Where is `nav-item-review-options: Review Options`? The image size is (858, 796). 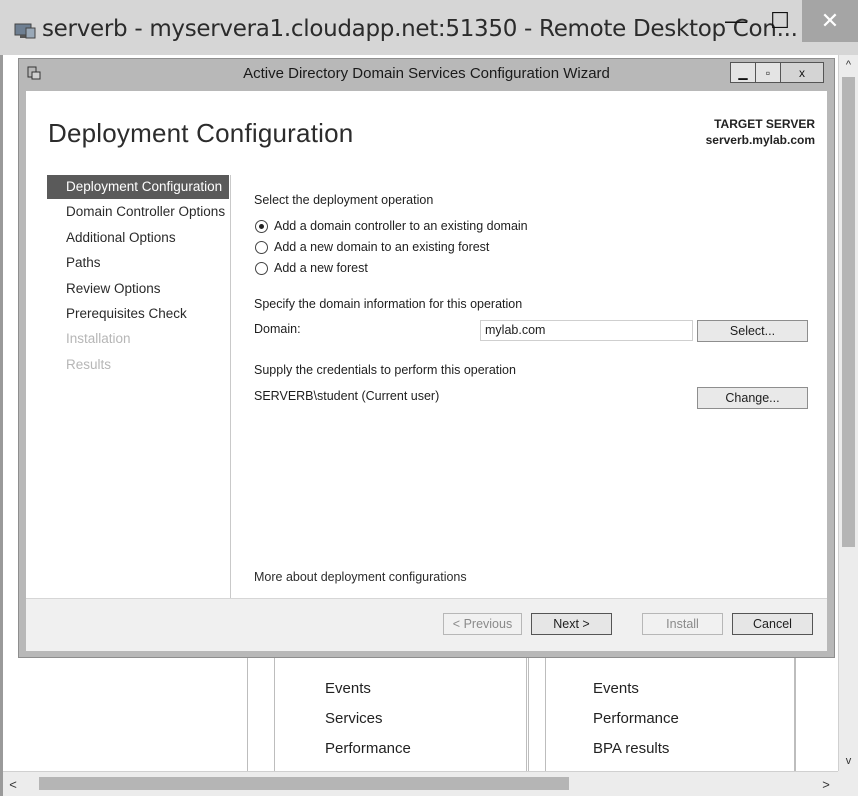 nav-item-review-options: Review Options is located at coordinates (138, 289).